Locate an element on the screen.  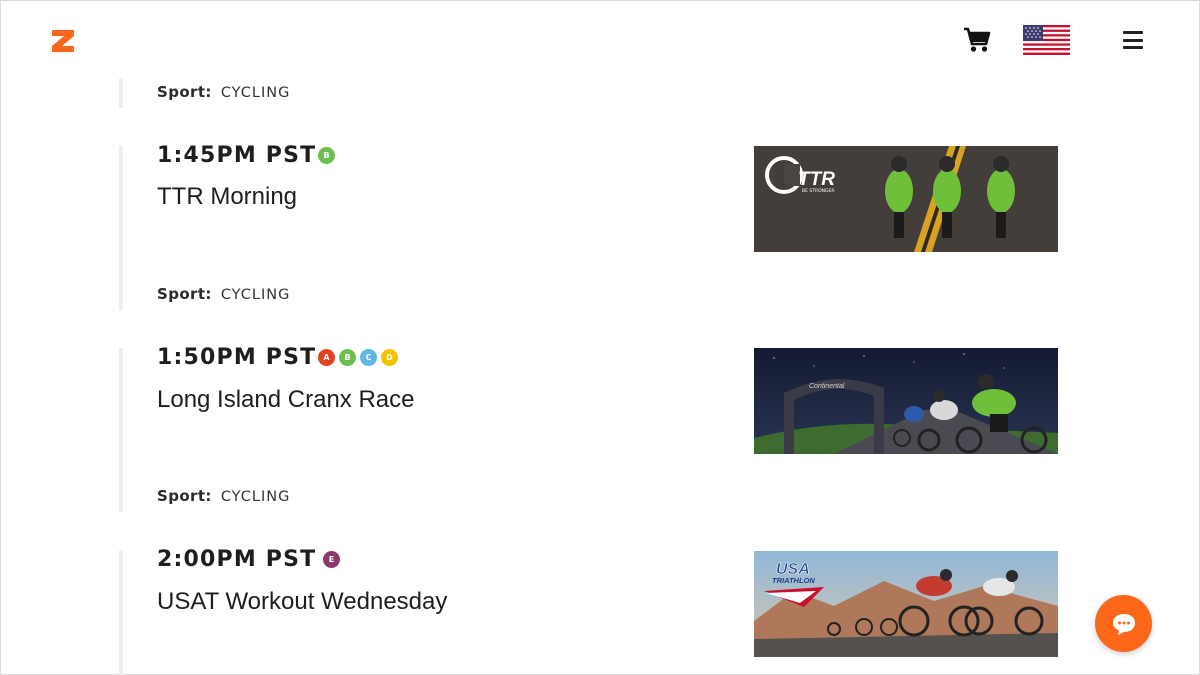
event-thumbnail: TTR BE STRONGER is located at coordinates (906, 199).